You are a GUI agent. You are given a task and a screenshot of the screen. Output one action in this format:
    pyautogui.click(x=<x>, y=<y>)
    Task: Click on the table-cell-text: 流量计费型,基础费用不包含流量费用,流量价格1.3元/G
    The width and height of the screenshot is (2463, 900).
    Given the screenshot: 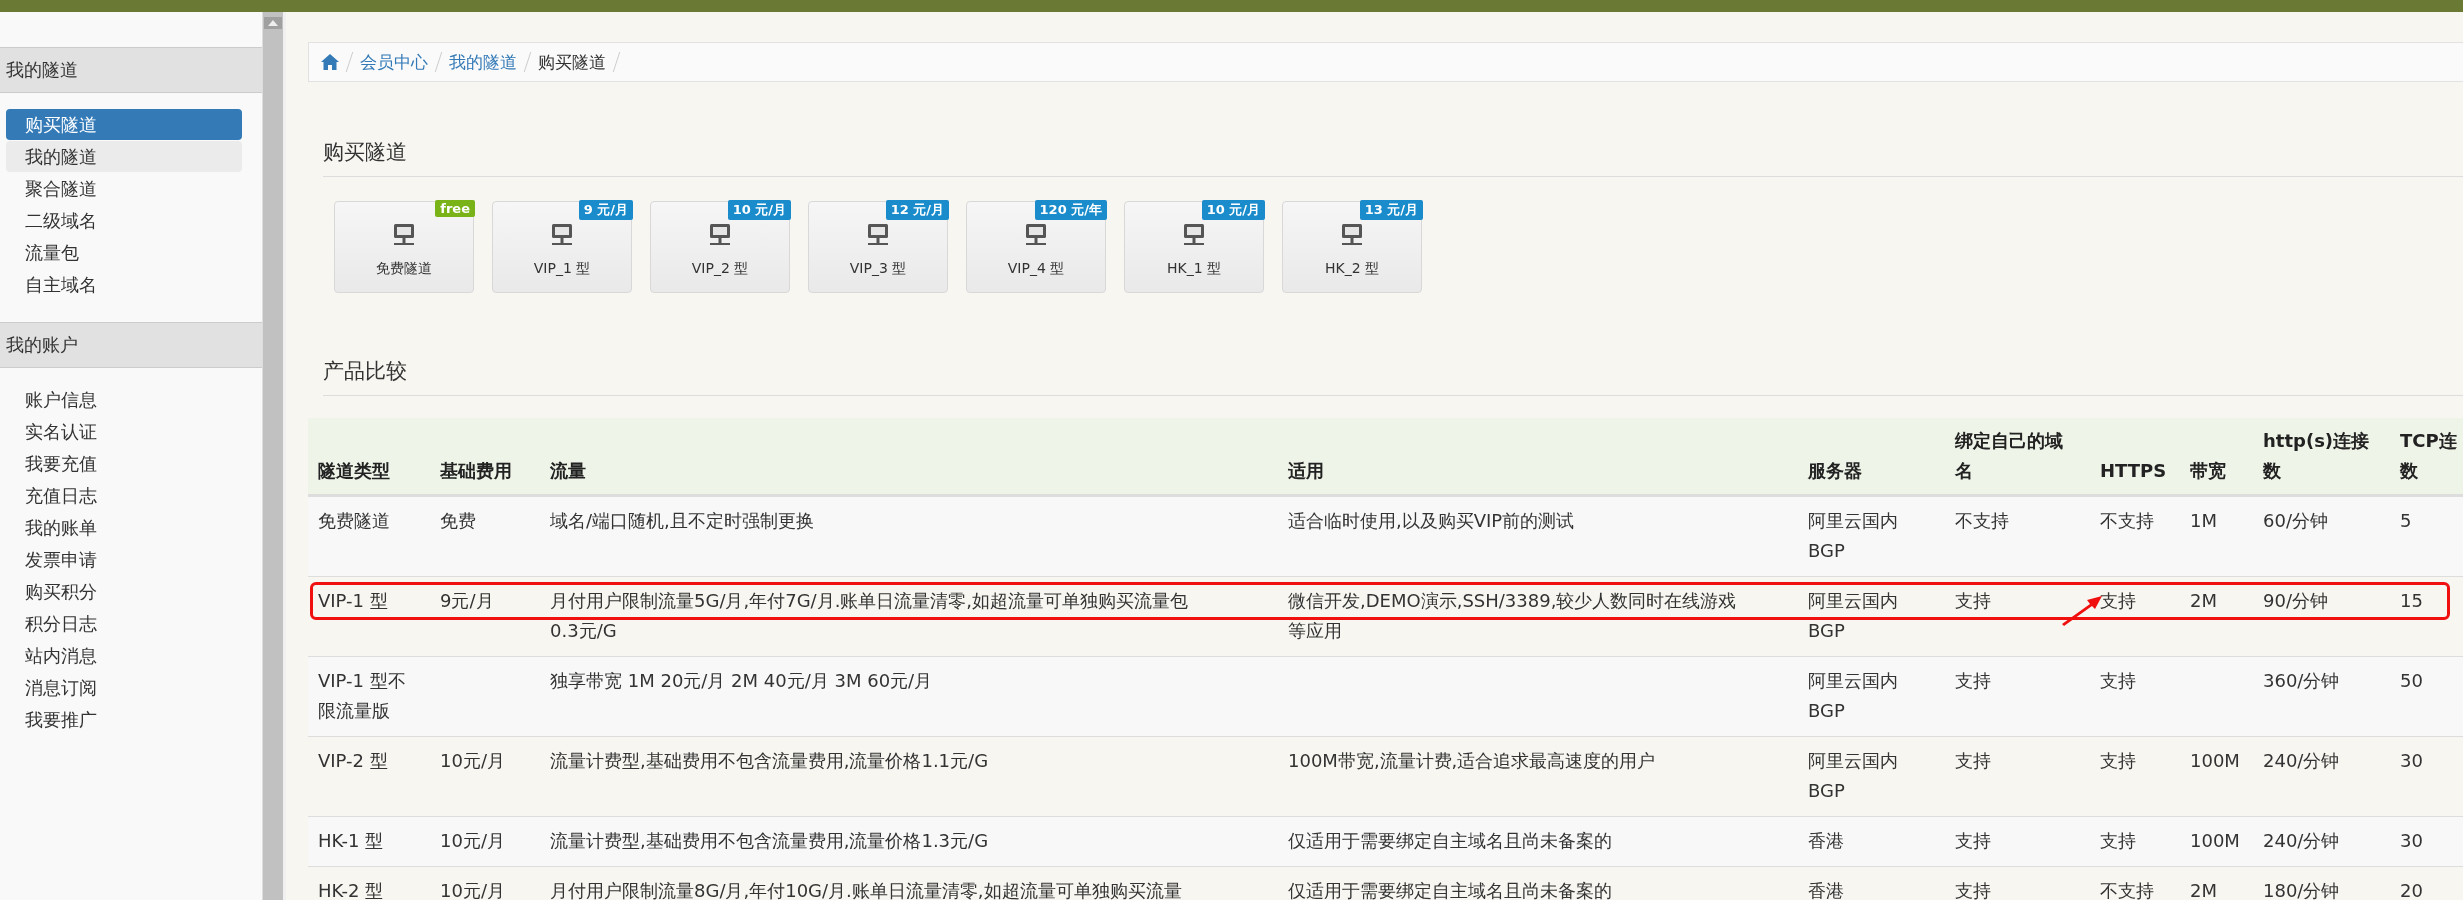 What is the action you would take?
    pyautogui.click(x=769, y=841)
    